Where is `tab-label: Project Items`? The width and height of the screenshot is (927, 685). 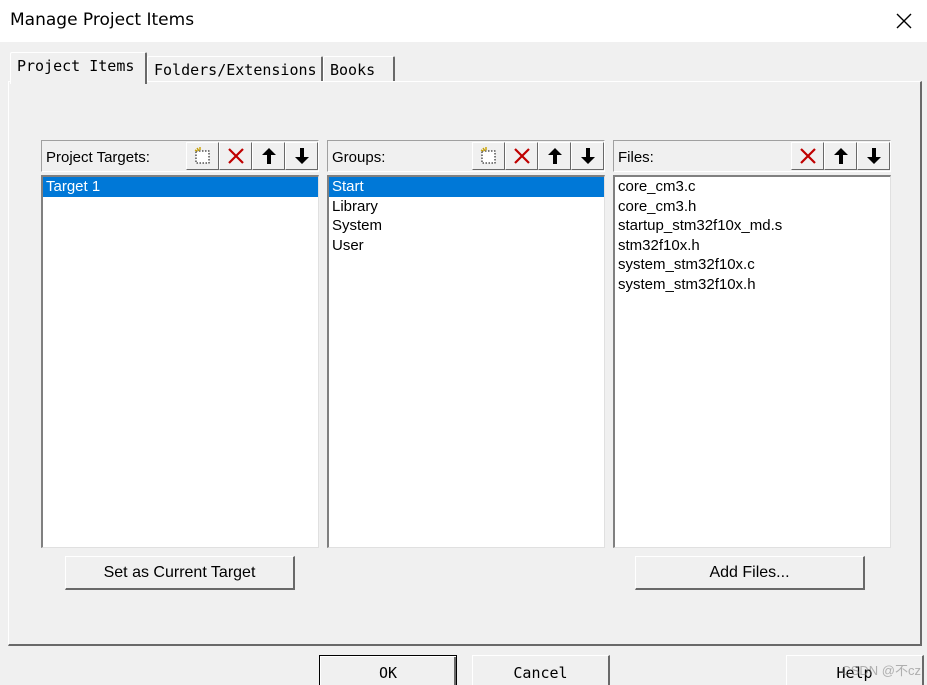 tab-label: Project Items is located at coordinates (76, 66).